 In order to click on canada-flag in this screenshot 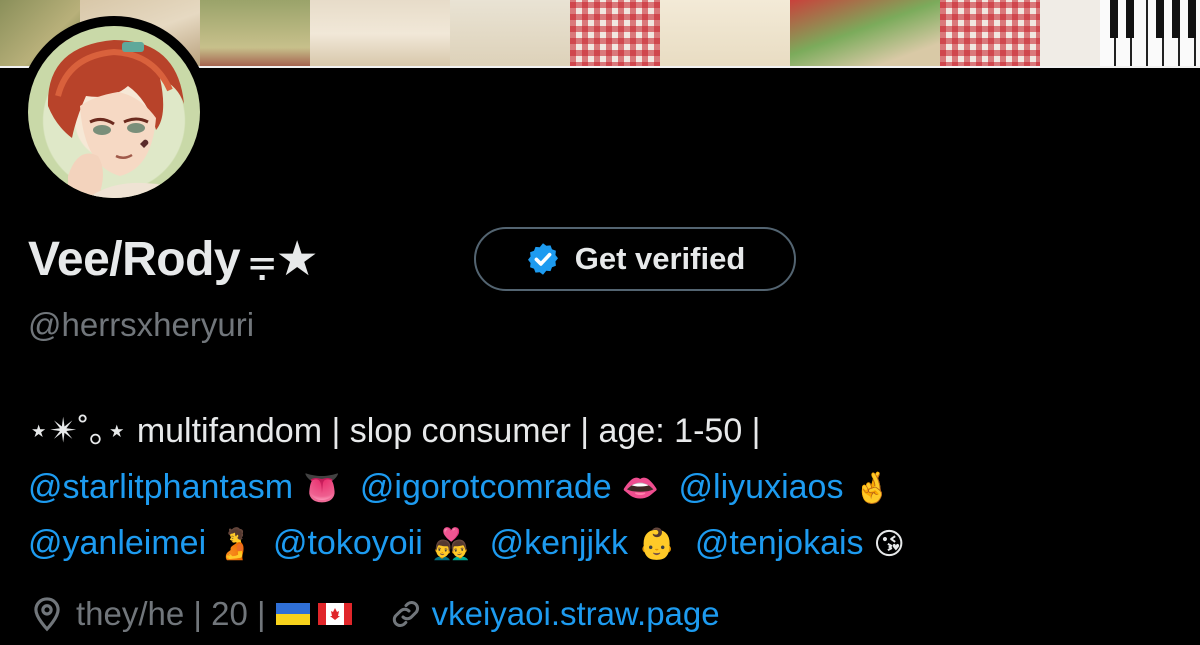, I will do `click(334, 614)`.